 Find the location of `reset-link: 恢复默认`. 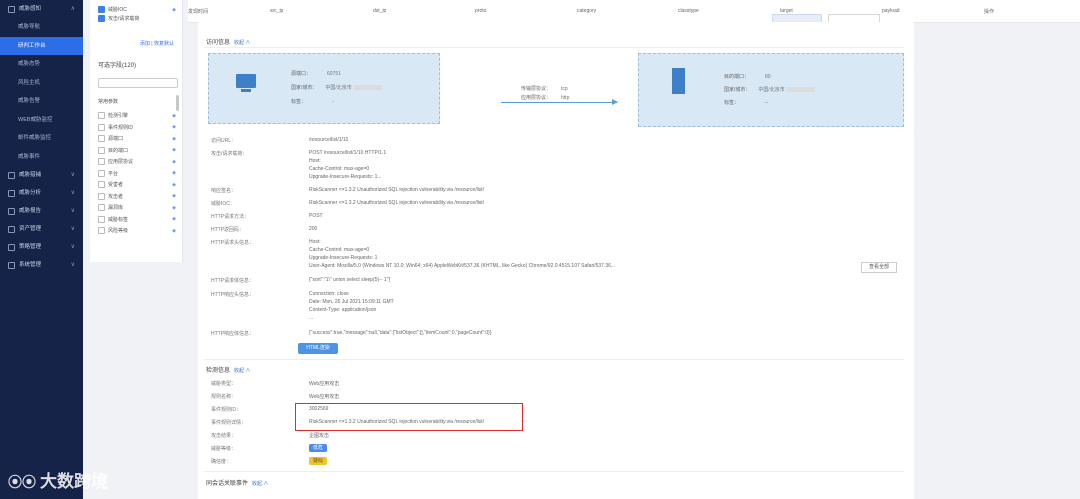

reset-link: 恢复默认 is located at coordinates (164, 44).